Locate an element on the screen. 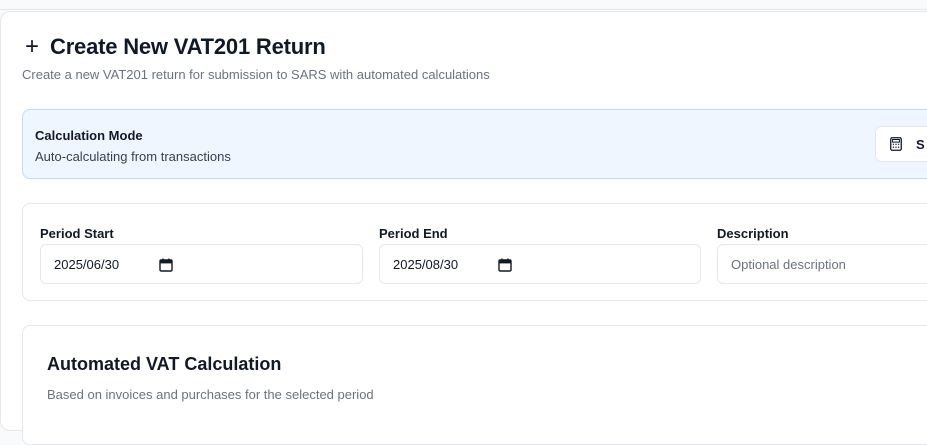 The width and height of the screenshot is (927, 445). switch-mode-button: S is located at coordinates (901, 144).